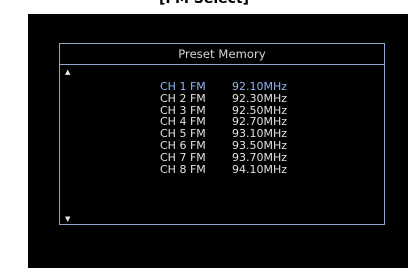  What do you see at coordinates (260, 98) in the screenshot?
I see `preset-frequency: 92.30MHz` at bounding box center [260, 98].